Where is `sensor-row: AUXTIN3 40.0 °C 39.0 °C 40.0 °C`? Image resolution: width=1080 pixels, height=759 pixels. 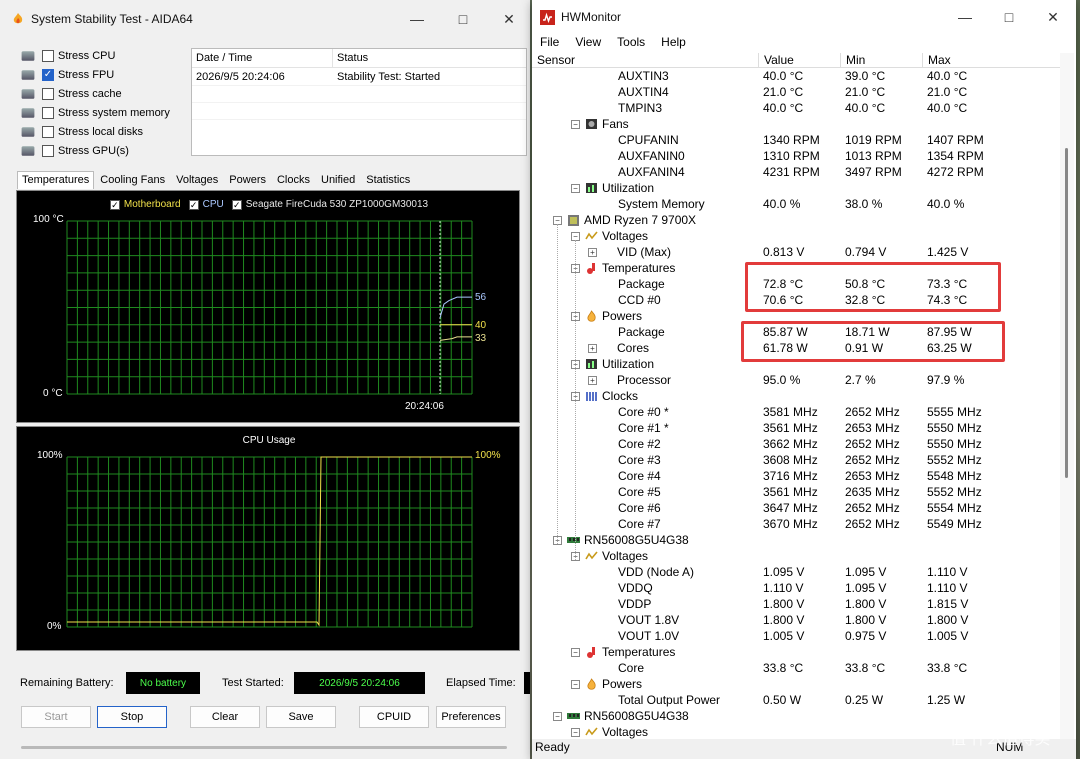 sensor-row: AUXTIN3 40.0 °C 39.0 °C 40.0 °C is located at coordinates (796, 76).